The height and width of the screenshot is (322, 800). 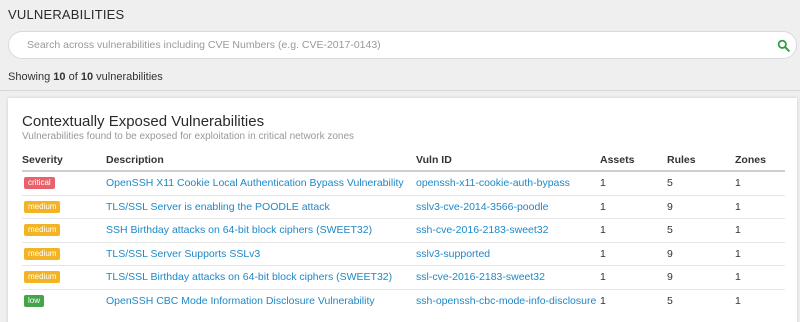 I want to click on column-header-severity: Severity, so click(x=42, y=160).